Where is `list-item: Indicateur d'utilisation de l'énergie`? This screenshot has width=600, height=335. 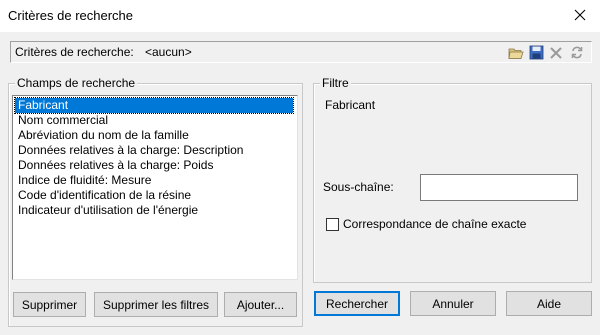
list-item: Indicateur d'utilisation de l'énergie is located at coordinates (154, 210).